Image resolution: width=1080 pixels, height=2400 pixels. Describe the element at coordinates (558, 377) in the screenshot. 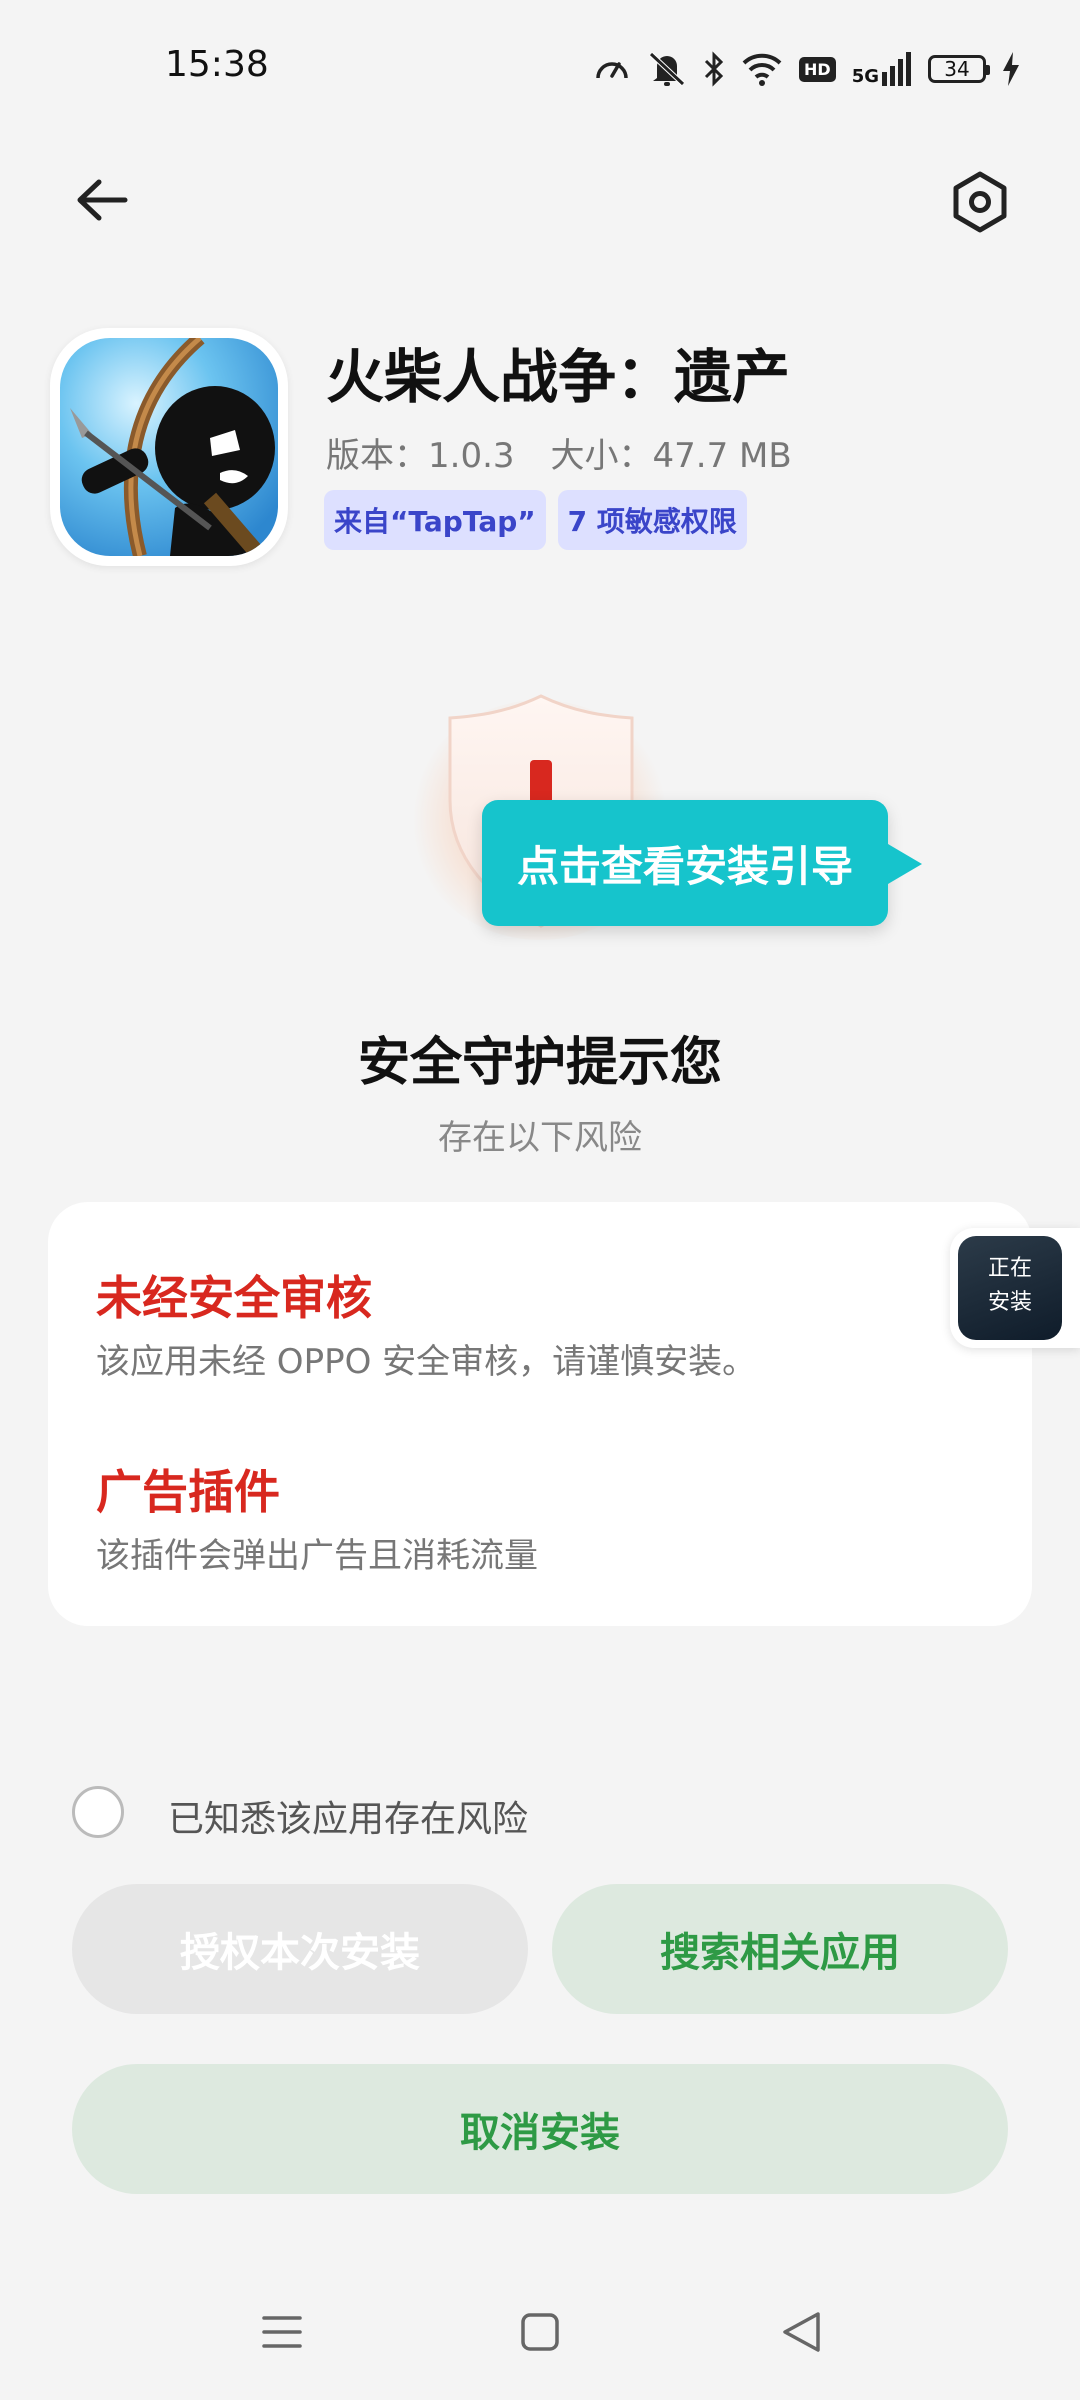

I see `app-name: 火柴人战争：遗产` at that location.